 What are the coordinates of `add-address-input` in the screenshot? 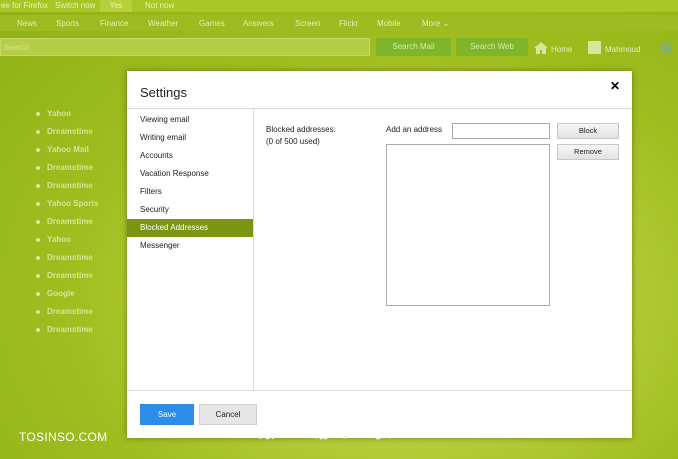 It's located at (501, 131).